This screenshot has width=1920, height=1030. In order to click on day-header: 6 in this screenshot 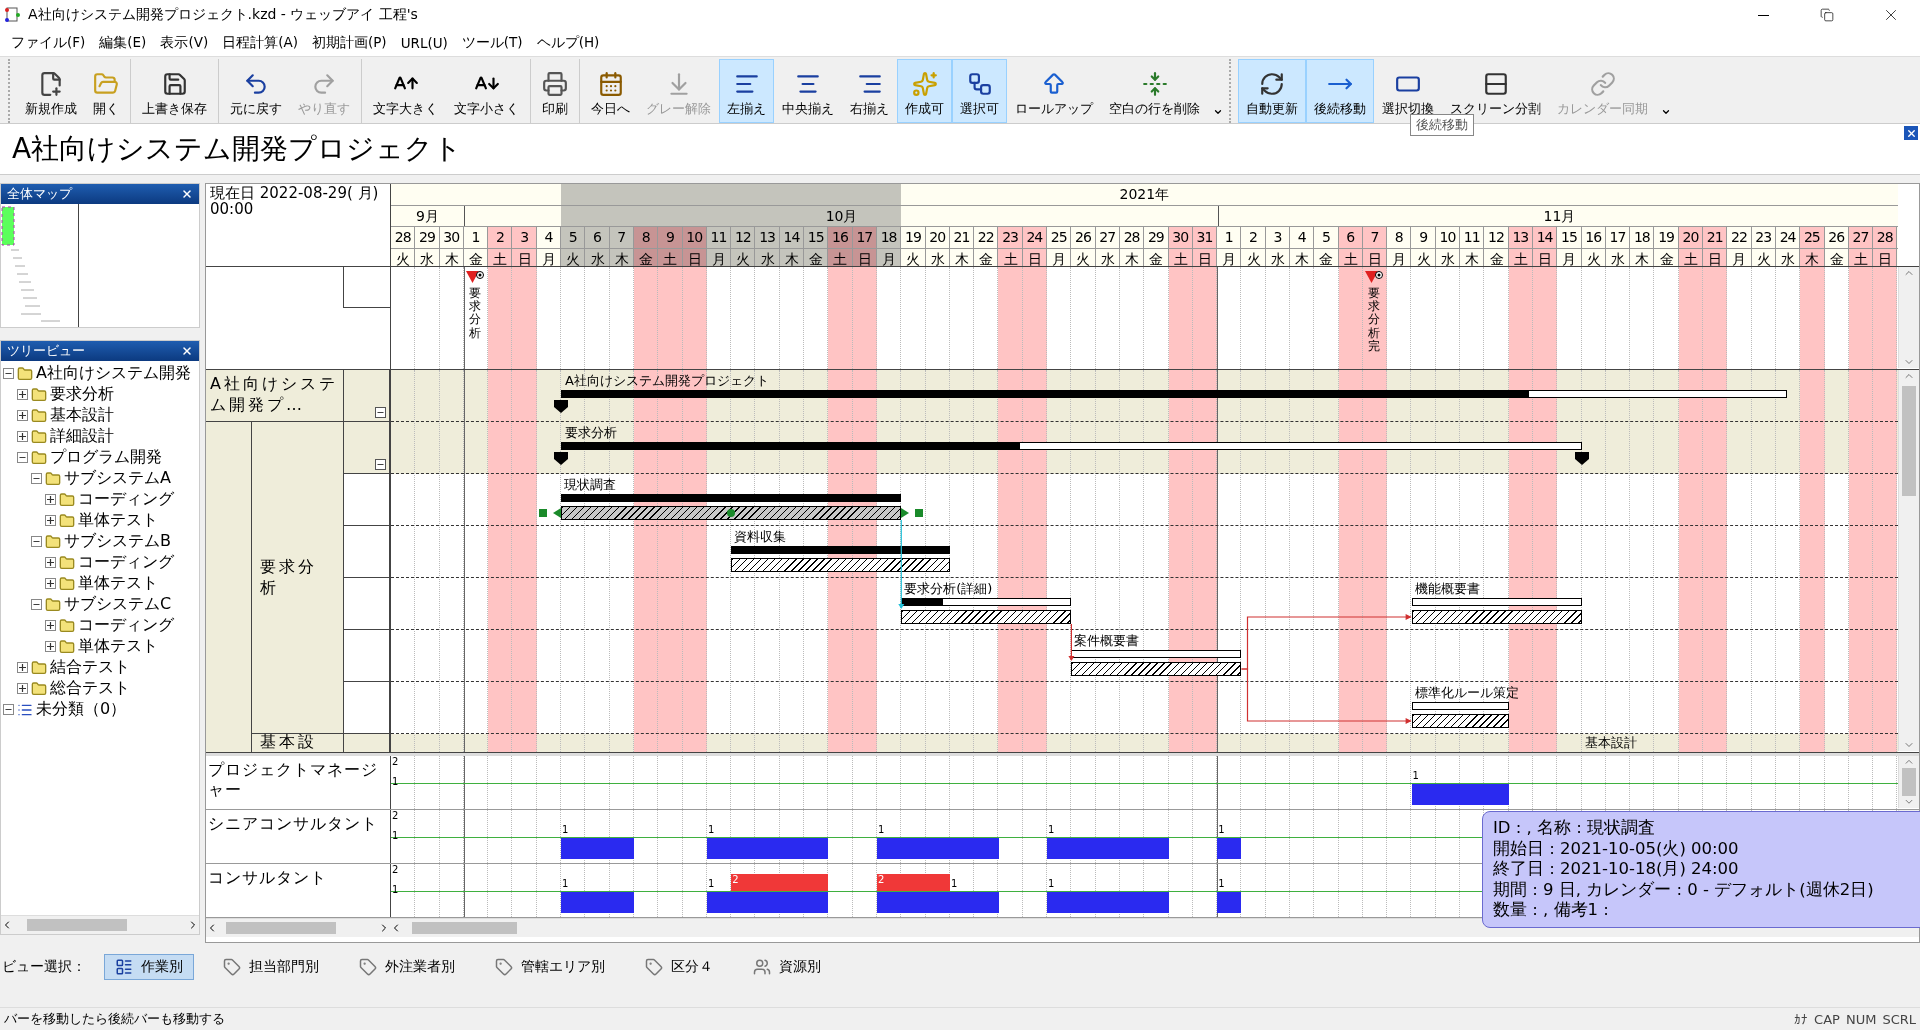, I will do `click(1350, 237)`.